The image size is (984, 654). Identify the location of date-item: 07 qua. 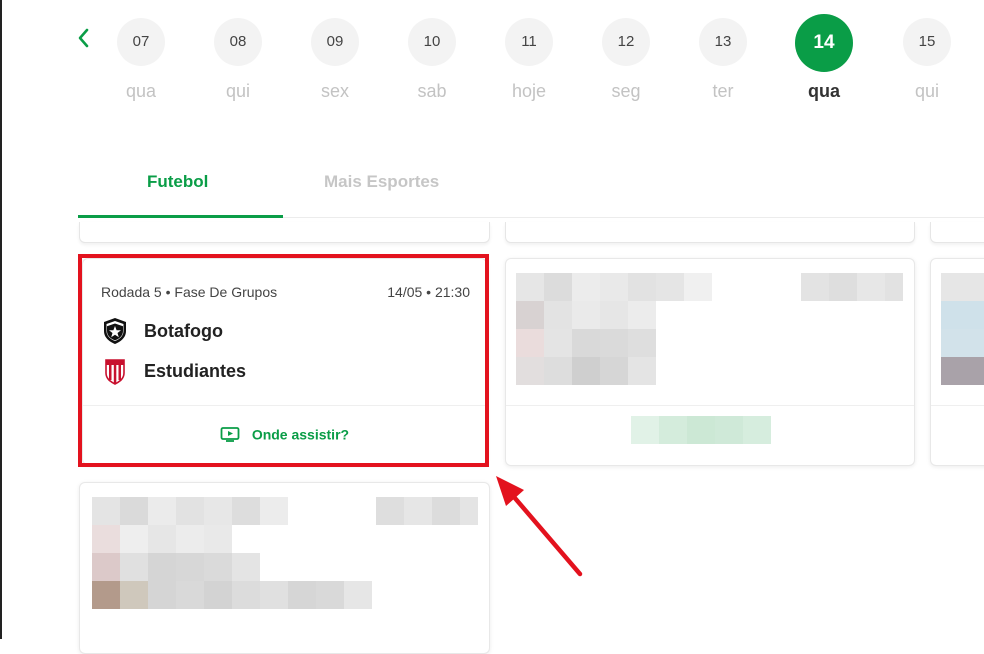
(141, 60).